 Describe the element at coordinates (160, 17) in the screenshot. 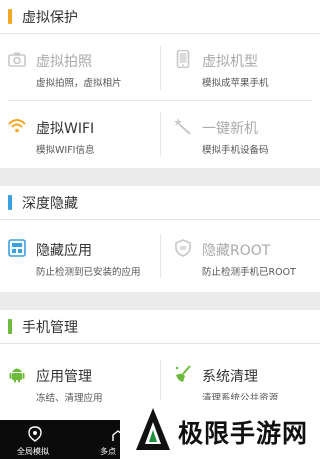

I see `section-header-virtual-protection: 虚拟保护` at that location.